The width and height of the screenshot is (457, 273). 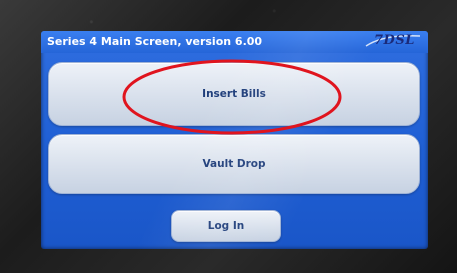 I want to click on vault-drop-label: Vault Drop, so click(x=234, y=164).